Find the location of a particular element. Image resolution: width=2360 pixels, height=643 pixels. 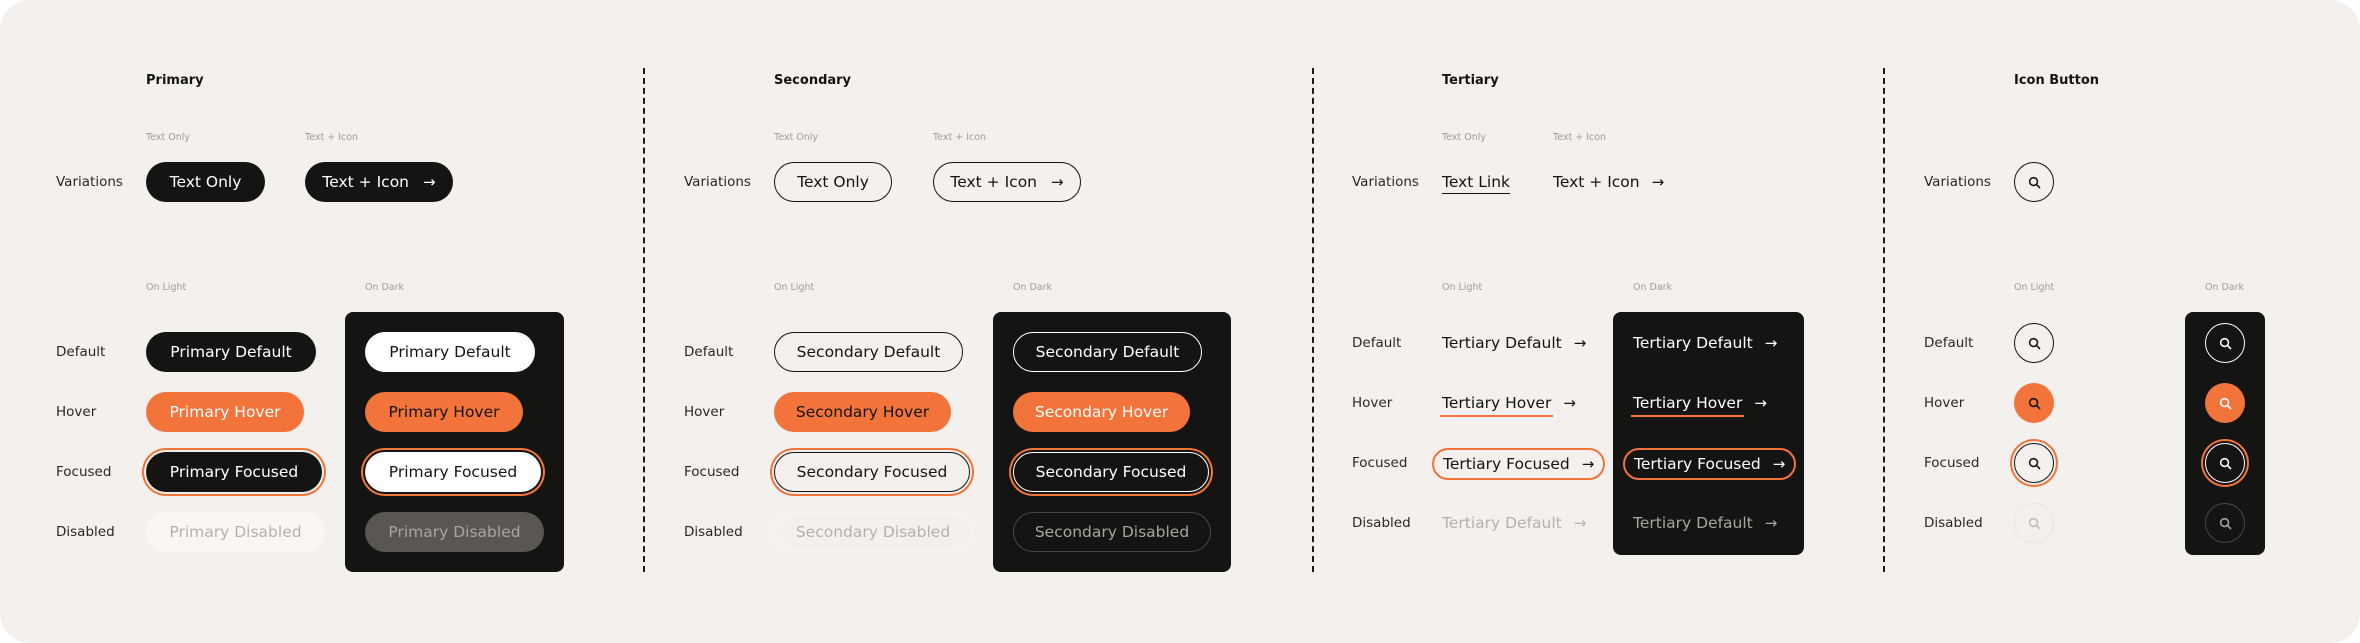

secondary-default-button-dark: Secondary Default is located at coordinates (1107, 352).